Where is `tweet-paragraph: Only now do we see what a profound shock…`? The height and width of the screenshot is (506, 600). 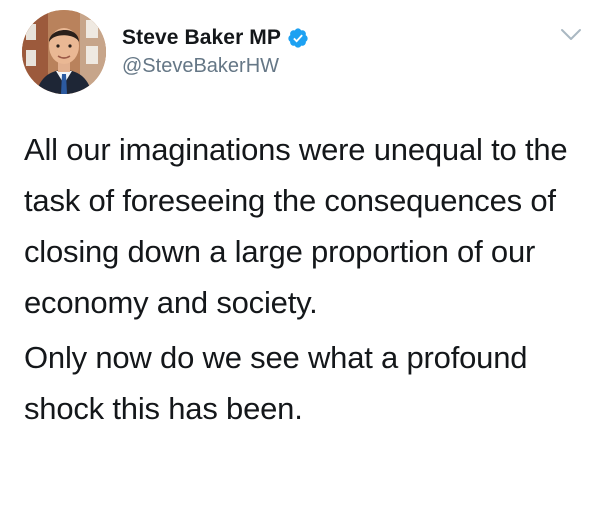 tweet-paragraph: Only now do we see what a profound shock… is located at coordinates (276, 383).